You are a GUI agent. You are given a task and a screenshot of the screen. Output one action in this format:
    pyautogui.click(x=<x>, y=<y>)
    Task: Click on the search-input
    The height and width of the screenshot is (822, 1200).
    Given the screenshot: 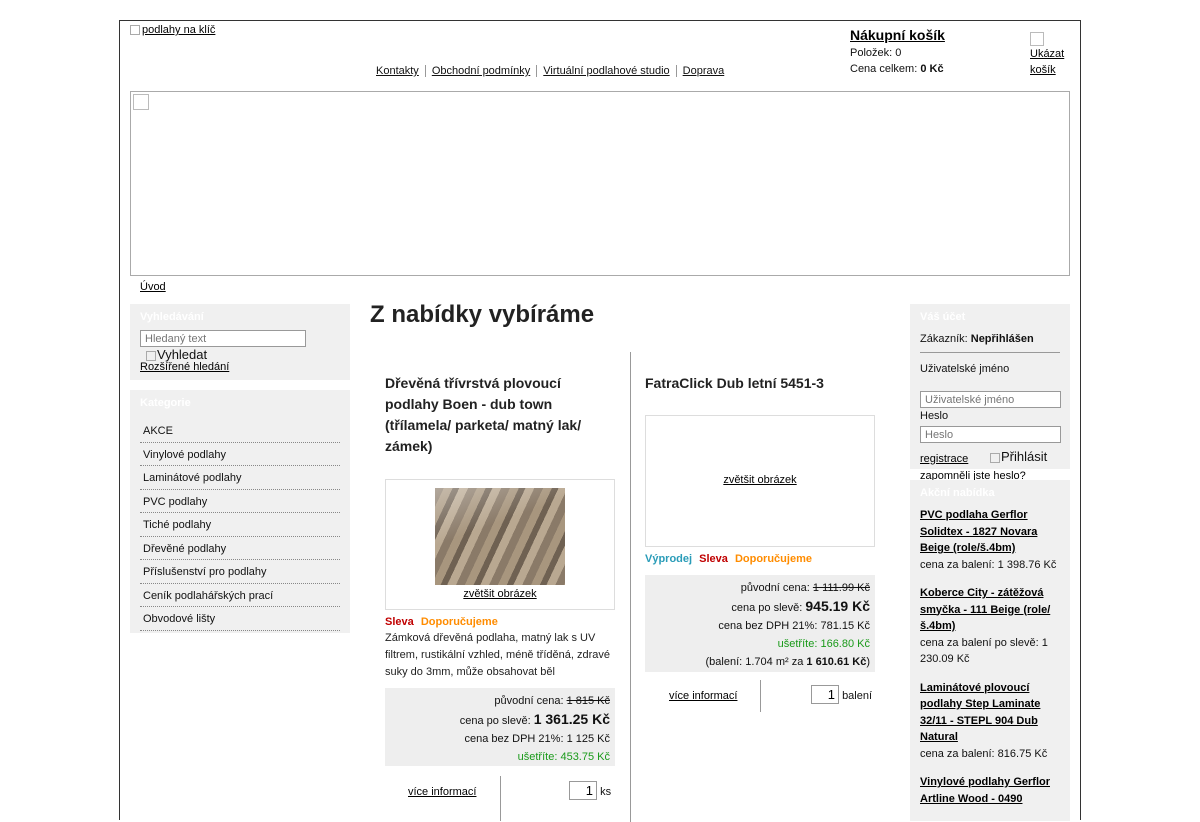 What is the action you would take?
    pyautogui.click(x=223, y=338)
    